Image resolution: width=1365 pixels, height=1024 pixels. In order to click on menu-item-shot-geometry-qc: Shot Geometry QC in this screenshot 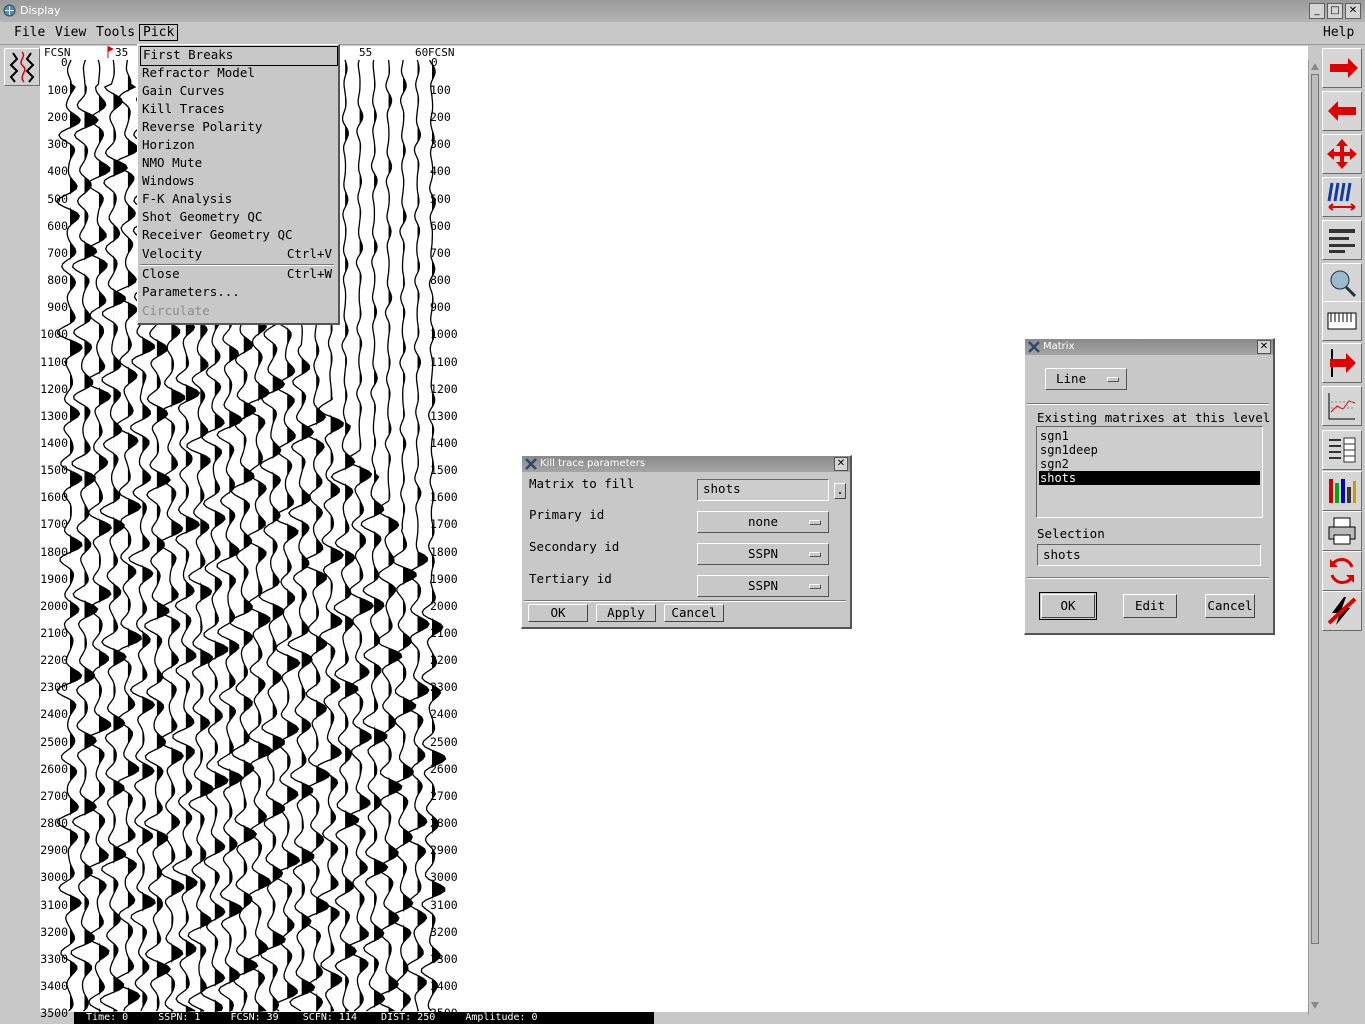, I will do `click(238, 218)`.